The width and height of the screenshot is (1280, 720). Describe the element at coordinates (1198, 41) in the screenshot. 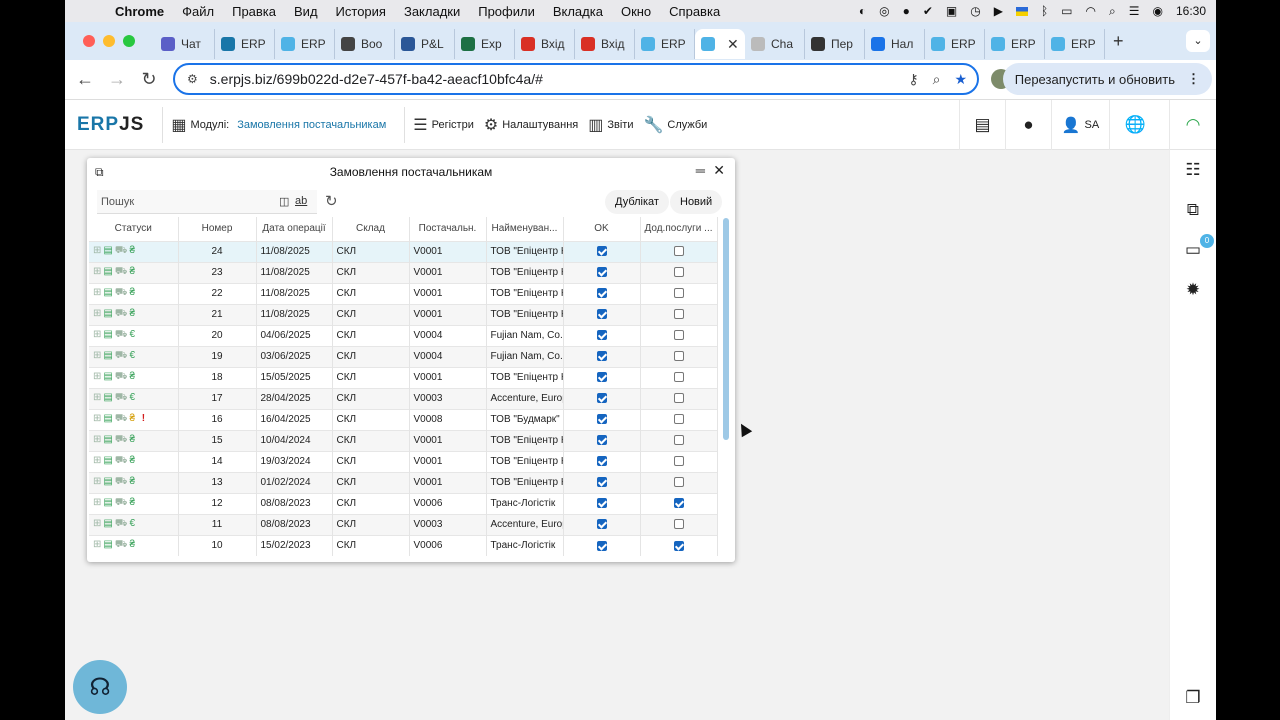

I see `tab-list-button: ⌄` at that location.